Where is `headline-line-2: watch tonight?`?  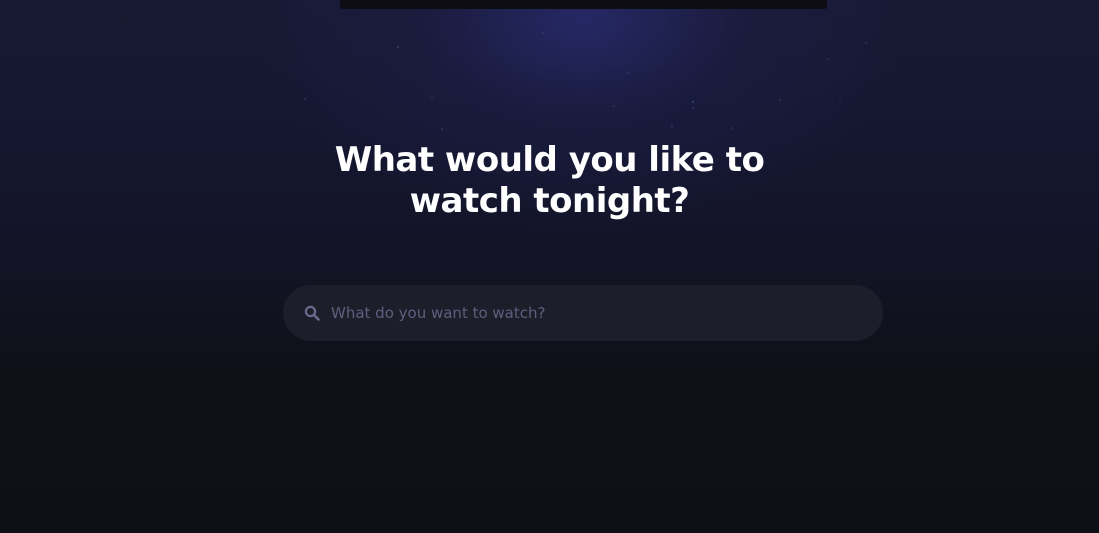
headline-line-2: watch tonight? is located at coordinates (549, 201).